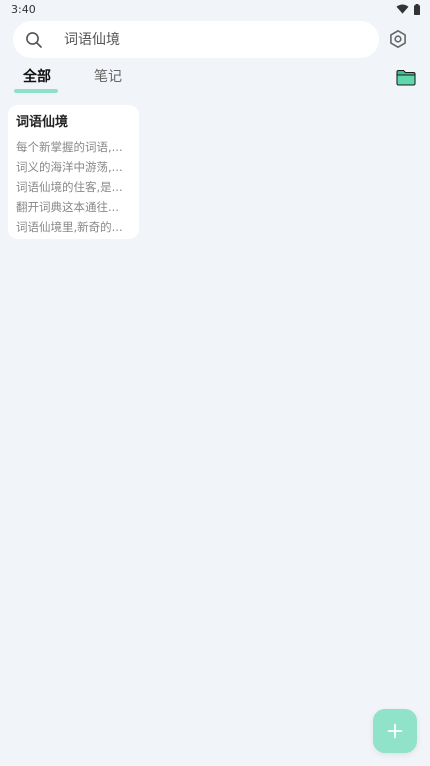 This screenshot has height=766, width=430. Describe the element at coordinates (204, 39) in the screenshot. I see `search-input` at that location.